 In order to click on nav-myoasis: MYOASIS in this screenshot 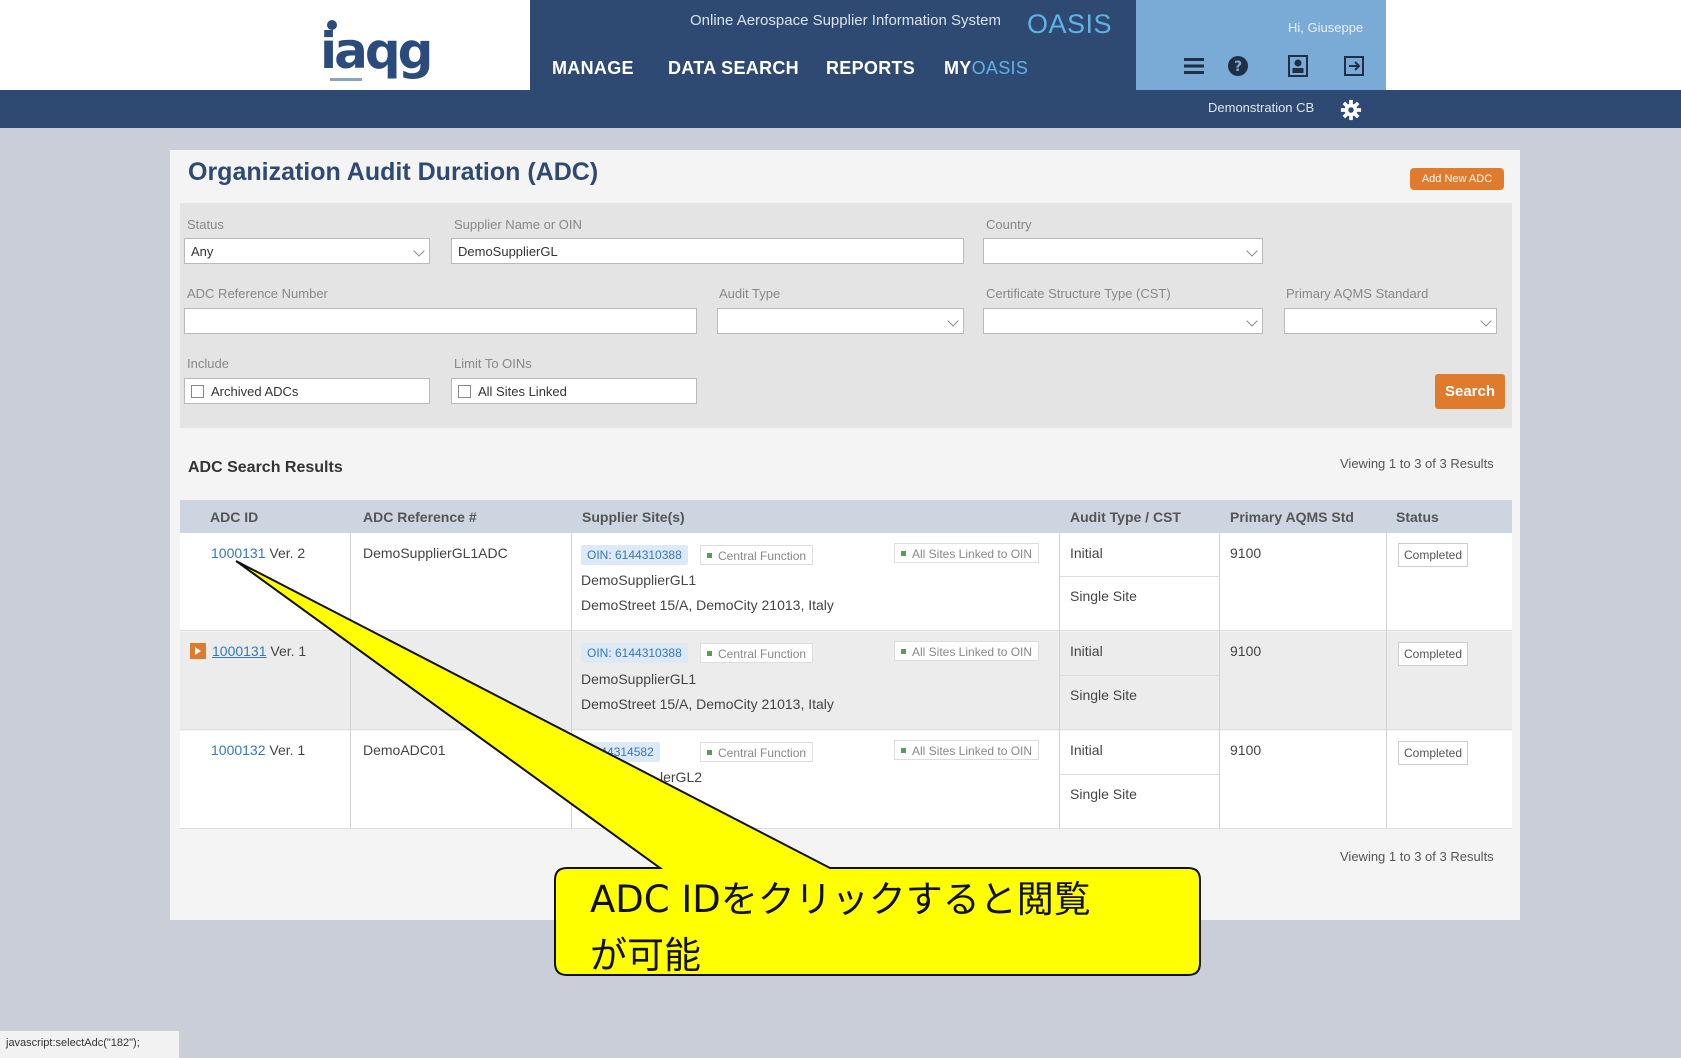, I will do `click(986, 68)`.